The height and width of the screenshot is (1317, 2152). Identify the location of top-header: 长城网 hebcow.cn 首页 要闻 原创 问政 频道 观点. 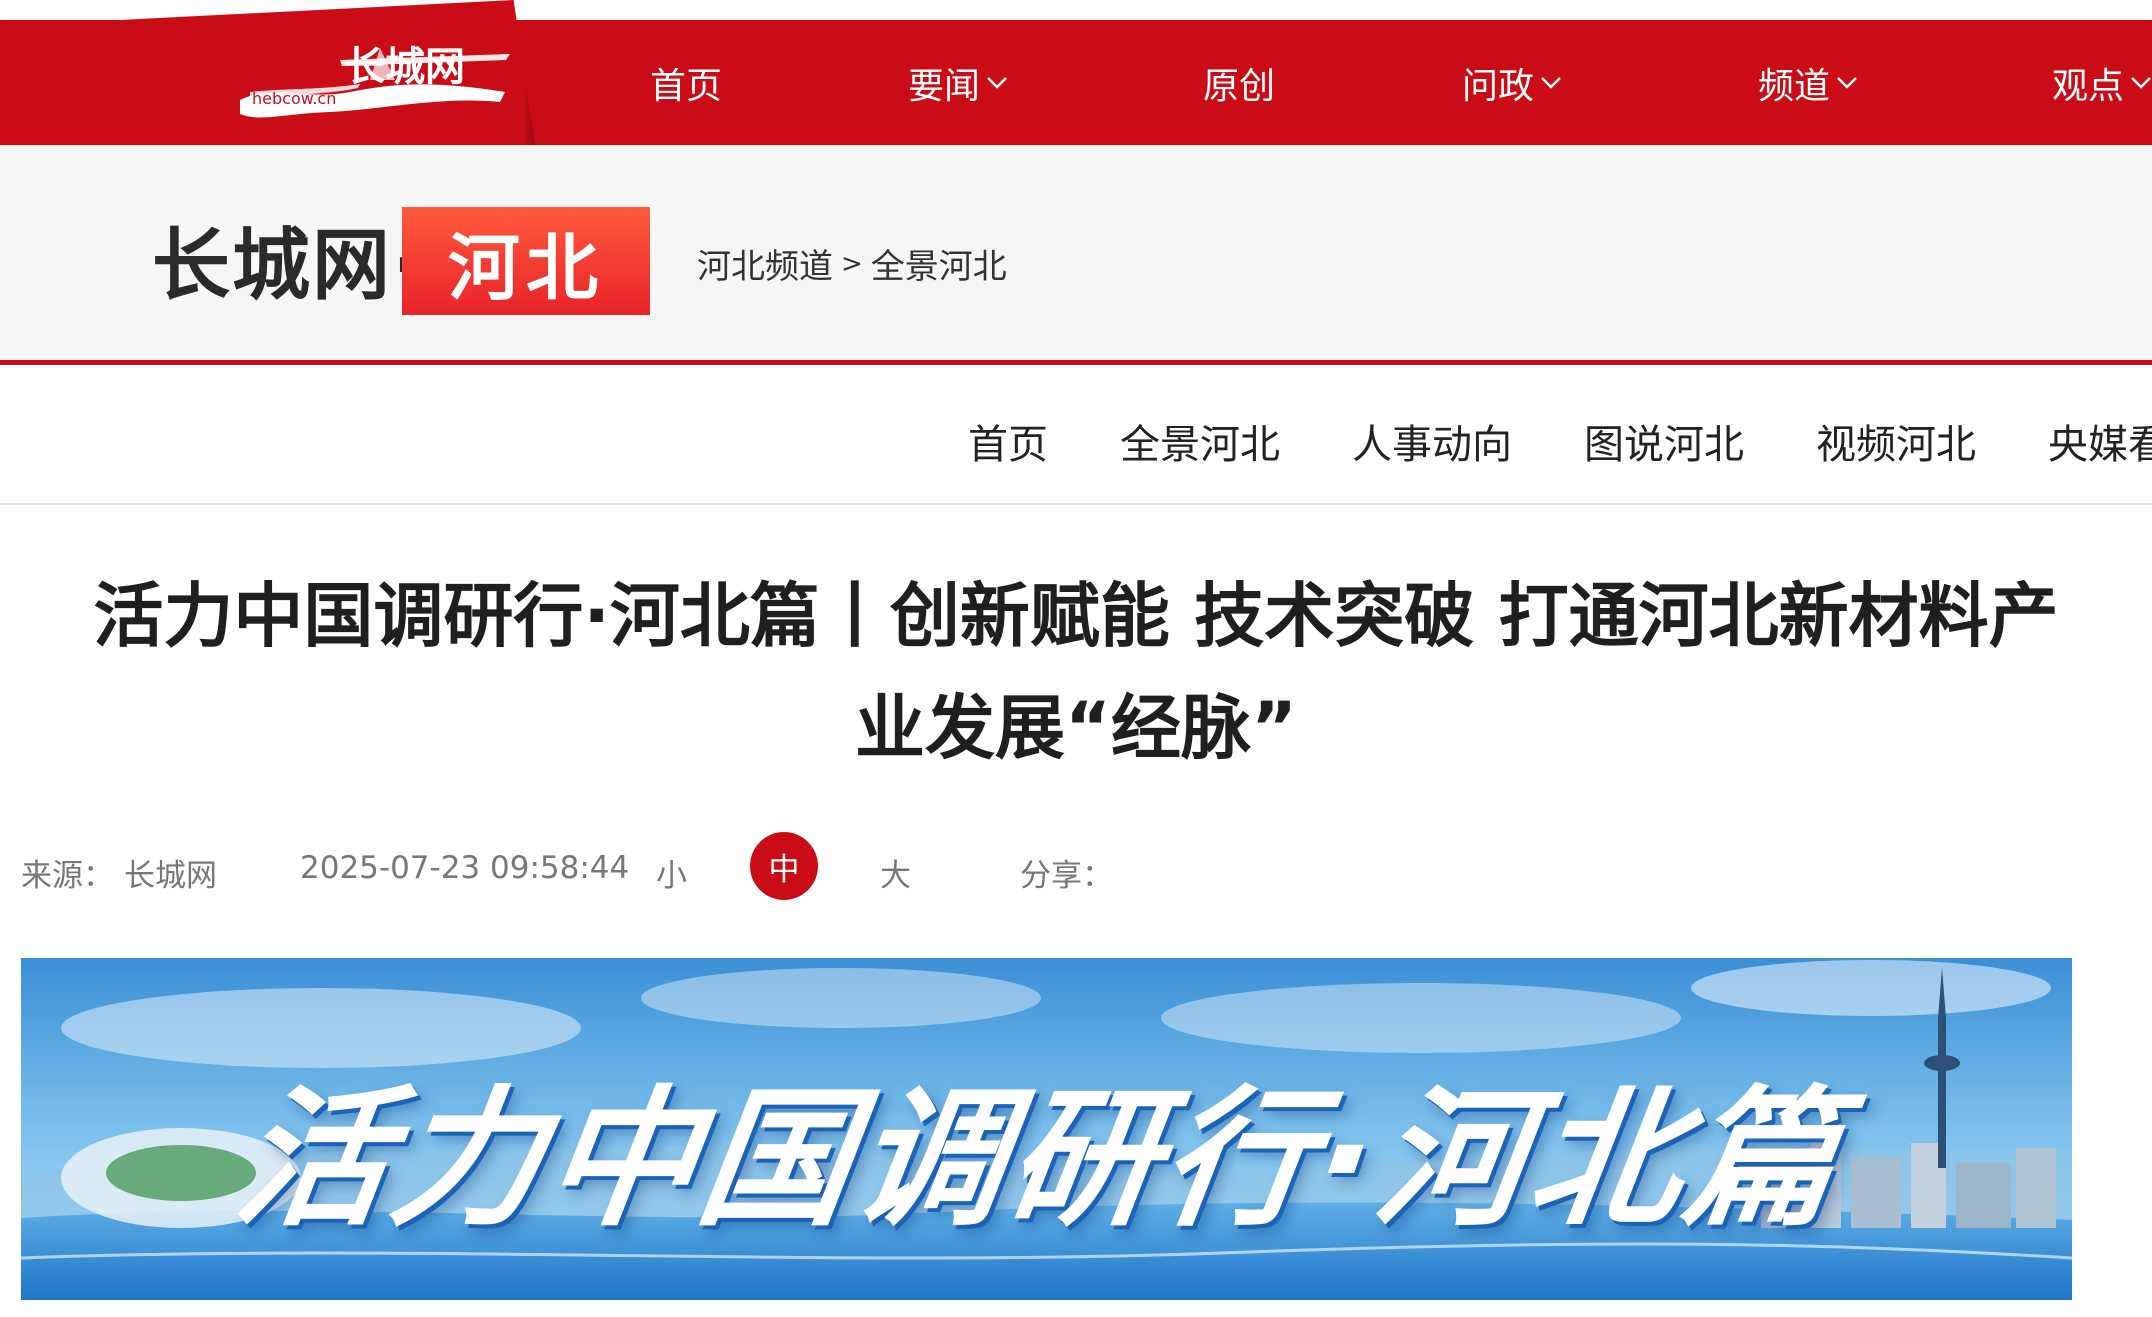
(1076, 72).